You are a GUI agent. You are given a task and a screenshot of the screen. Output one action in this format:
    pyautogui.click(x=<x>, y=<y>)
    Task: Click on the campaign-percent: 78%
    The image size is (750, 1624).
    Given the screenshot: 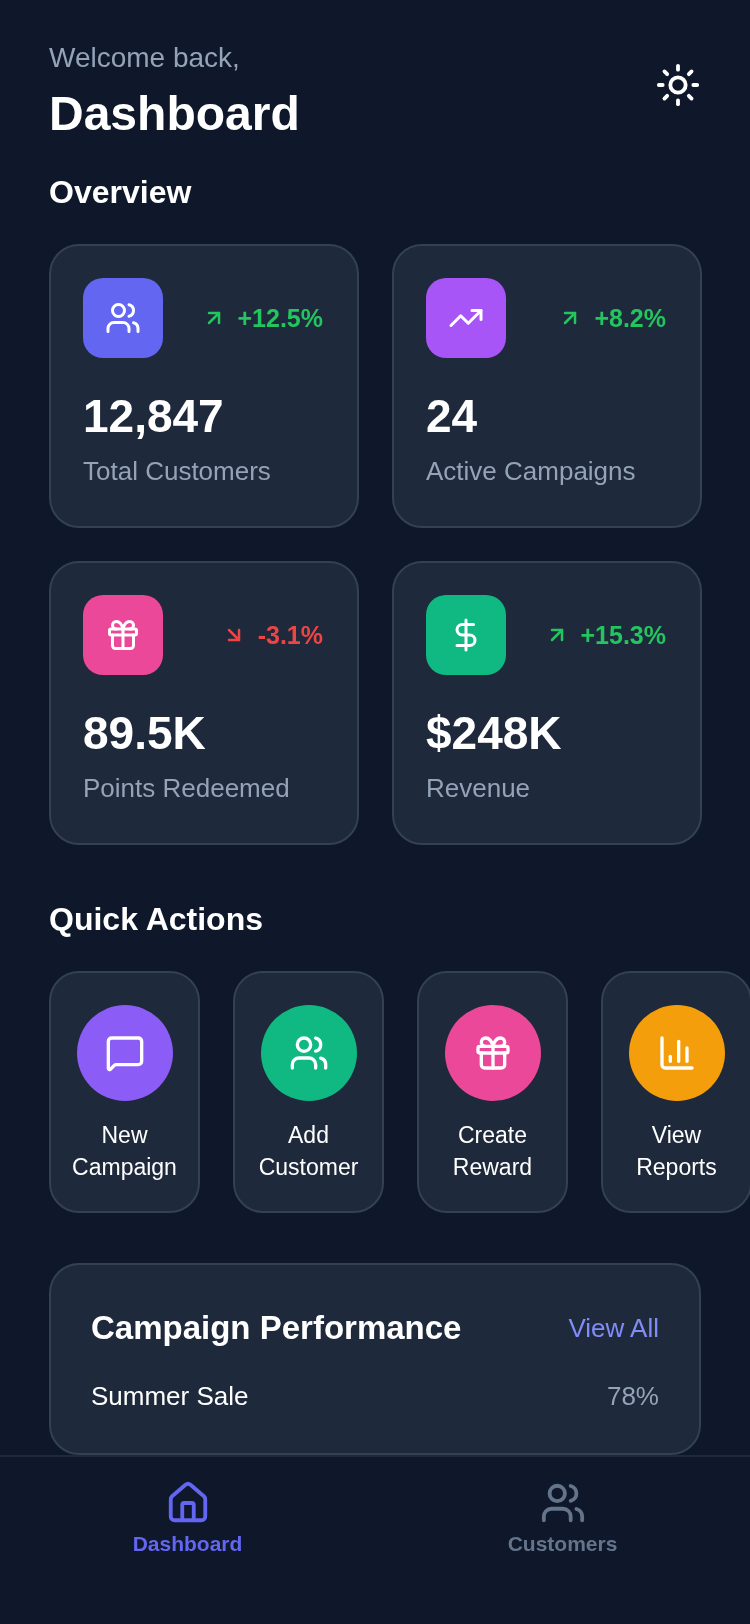 What is the action you would take?
    pyautogui.click(x=632, y=1396)
    